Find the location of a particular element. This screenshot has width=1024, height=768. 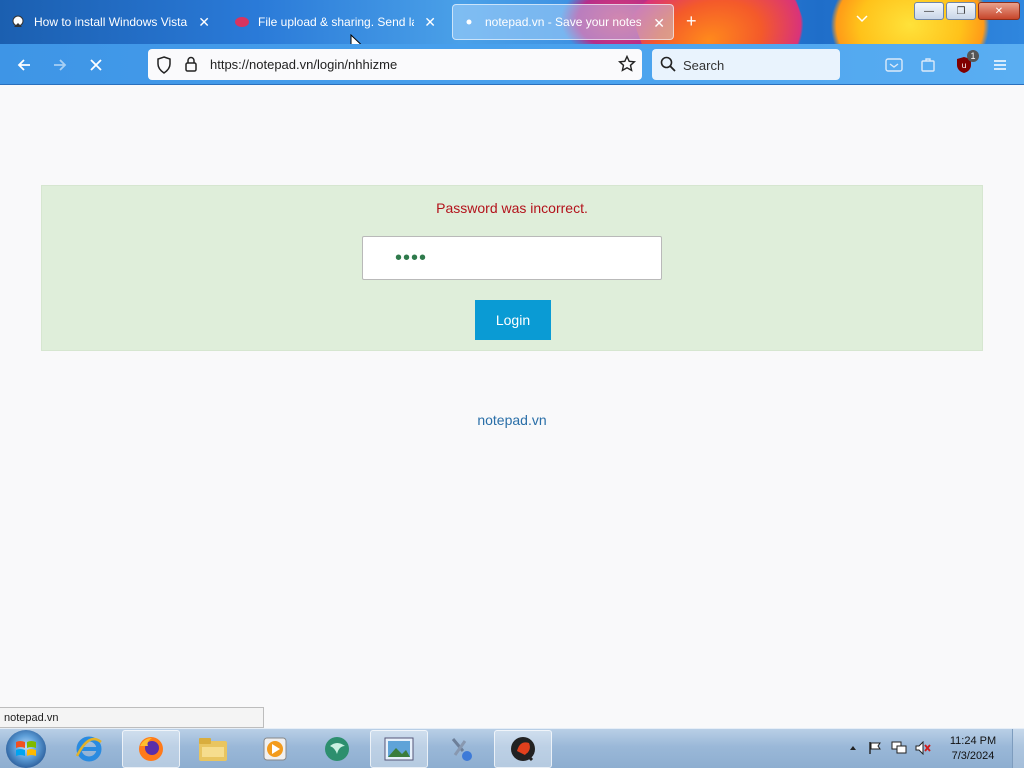

footer-home-link: notepad.vn is located at coordinates (512, 420).